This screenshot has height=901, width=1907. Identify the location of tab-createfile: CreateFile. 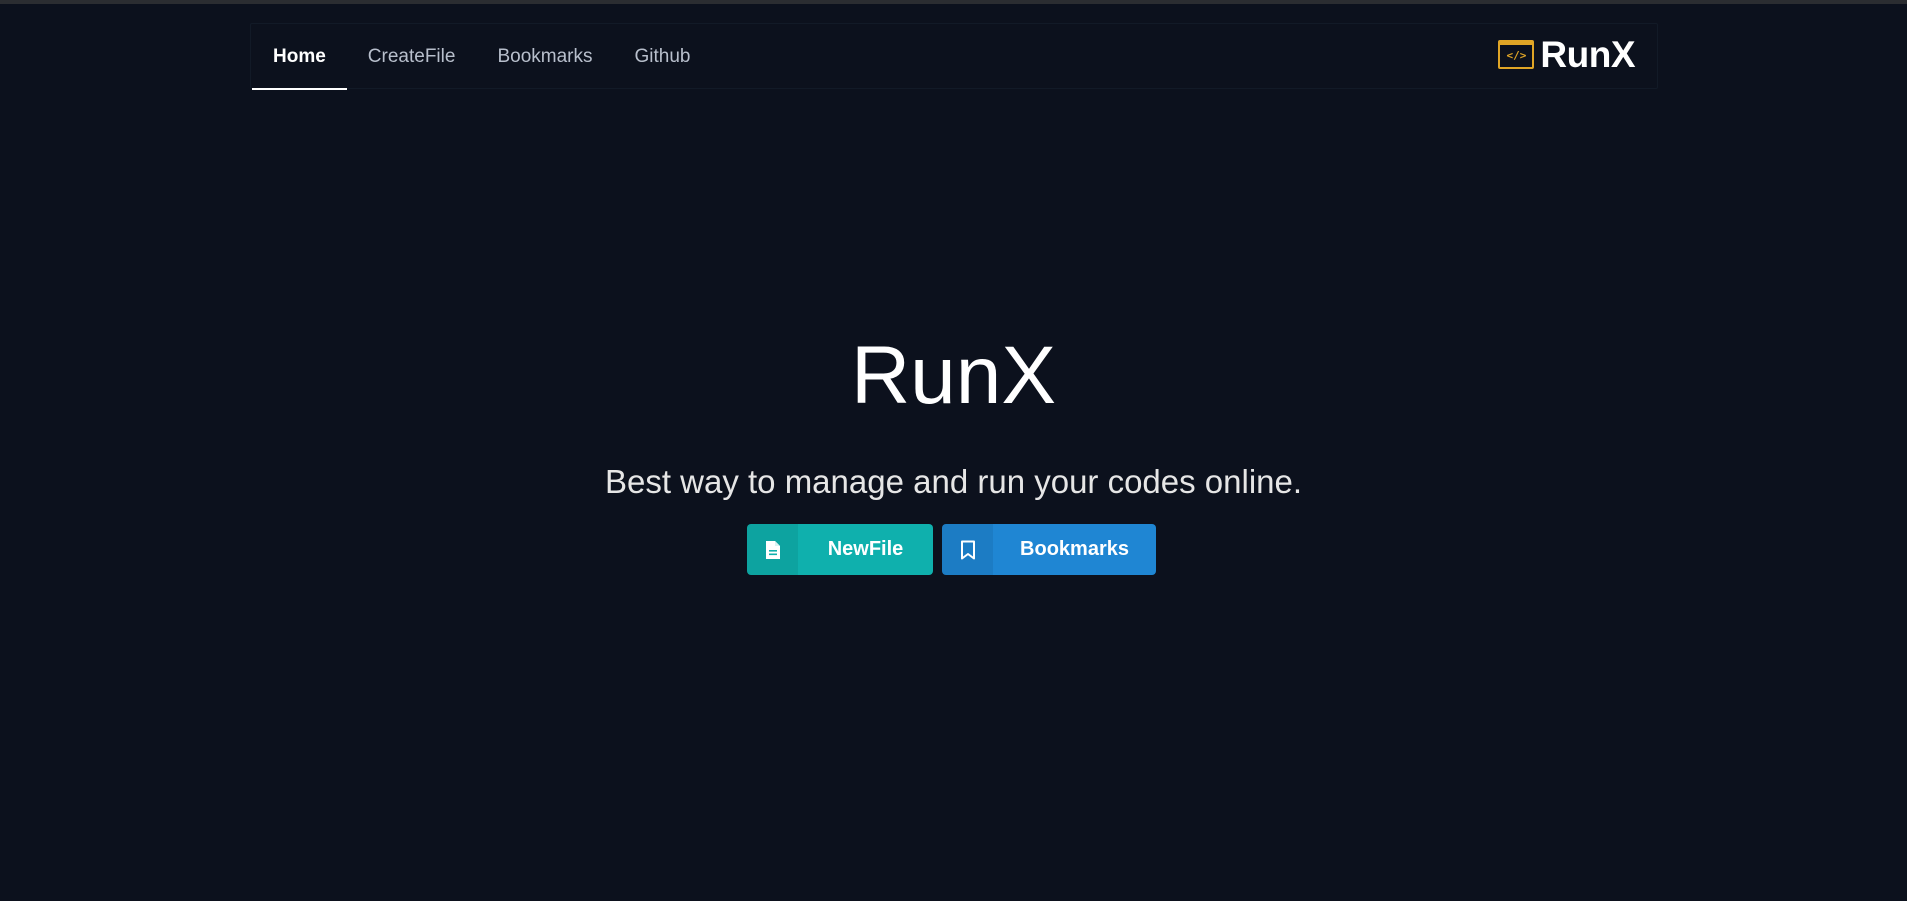
(412, 57).